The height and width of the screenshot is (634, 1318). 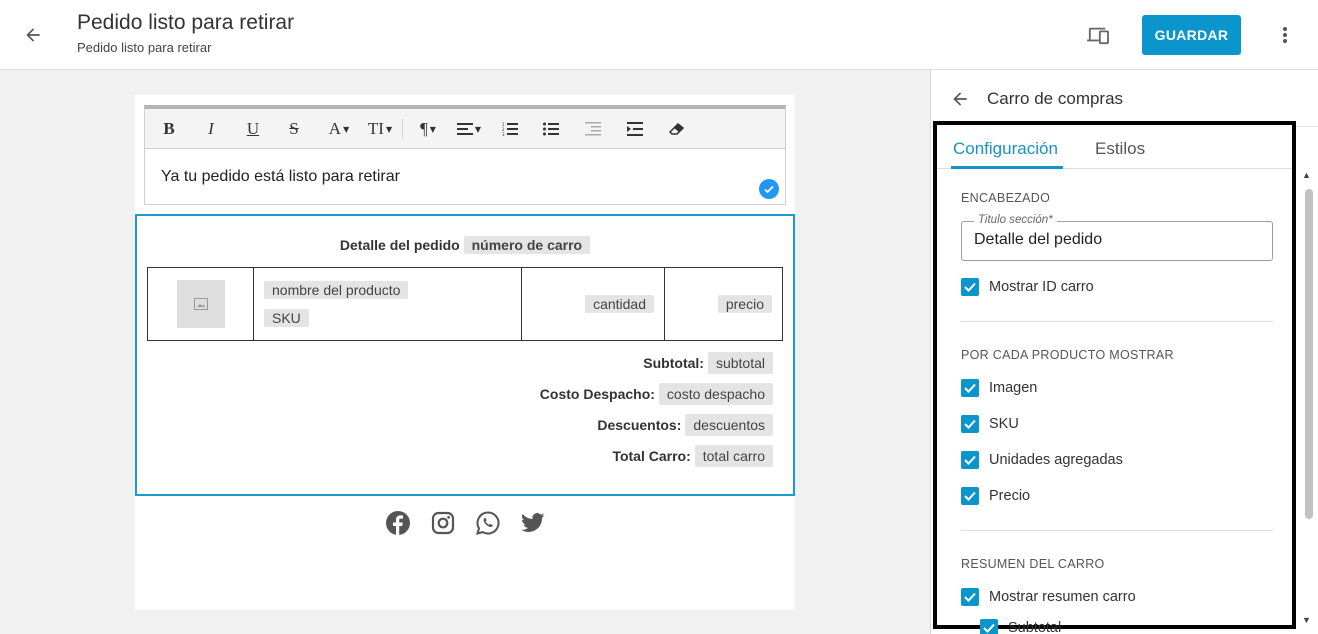 I want to click on checkbox-mostrar-resumen: Mostrar resumen carro, so click(x=1048, y=597).